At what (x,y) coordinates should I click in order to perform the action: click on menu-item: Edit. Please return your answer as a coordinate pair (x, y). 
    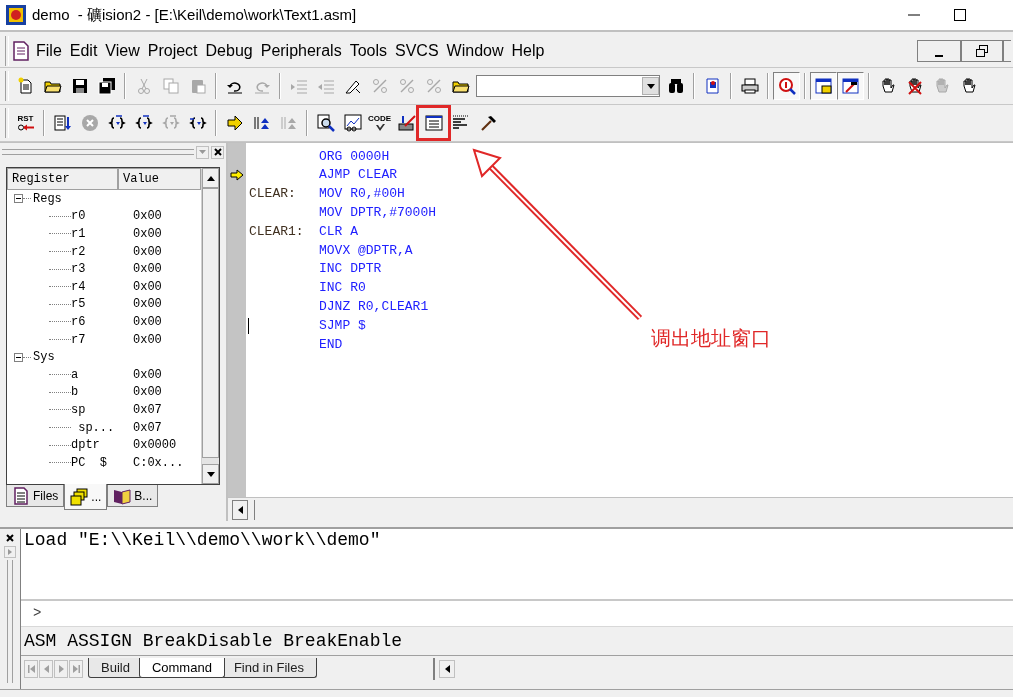
    Looking at the image, I should click on (83, 50).